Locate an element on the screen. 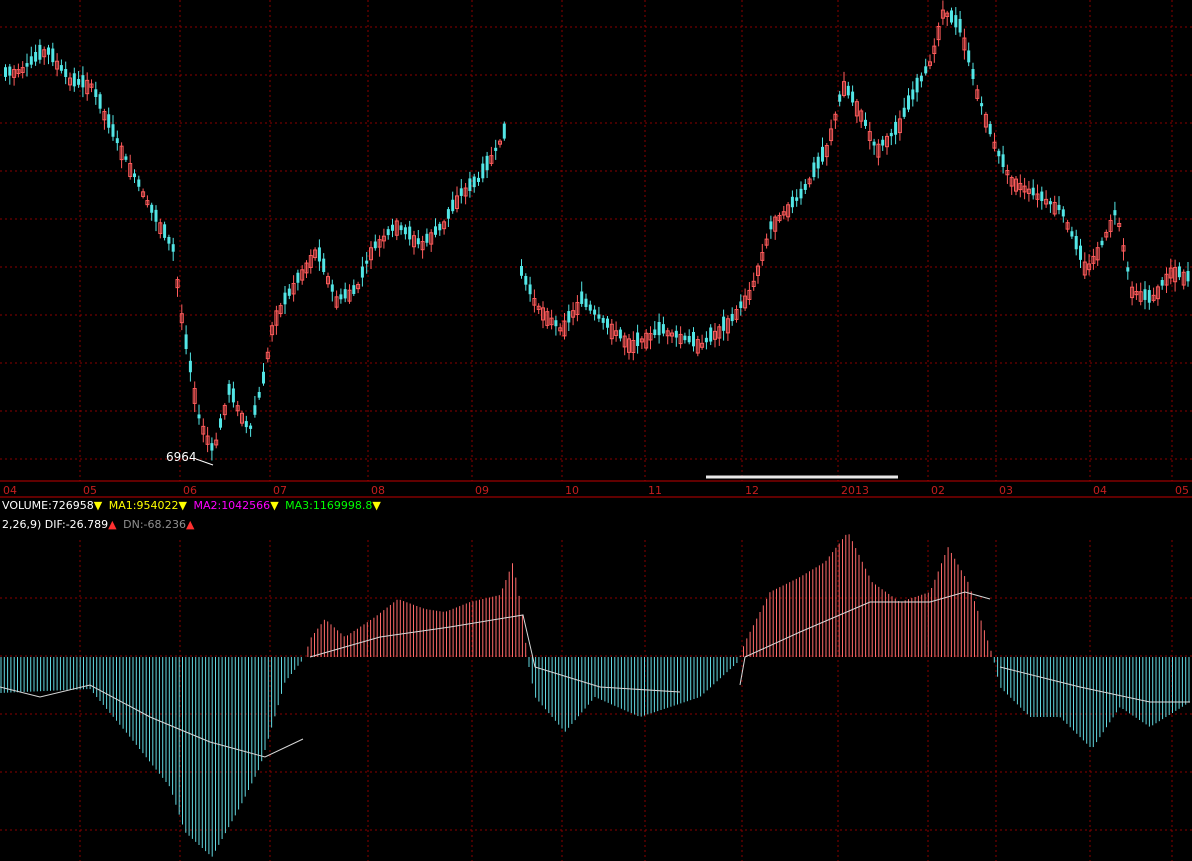 This screenshot has height=861, width=1192. macd-legend: 2,26,9) DIF:-26.789▲ DN:-68.236▲ is located at coordinates (98, 524).